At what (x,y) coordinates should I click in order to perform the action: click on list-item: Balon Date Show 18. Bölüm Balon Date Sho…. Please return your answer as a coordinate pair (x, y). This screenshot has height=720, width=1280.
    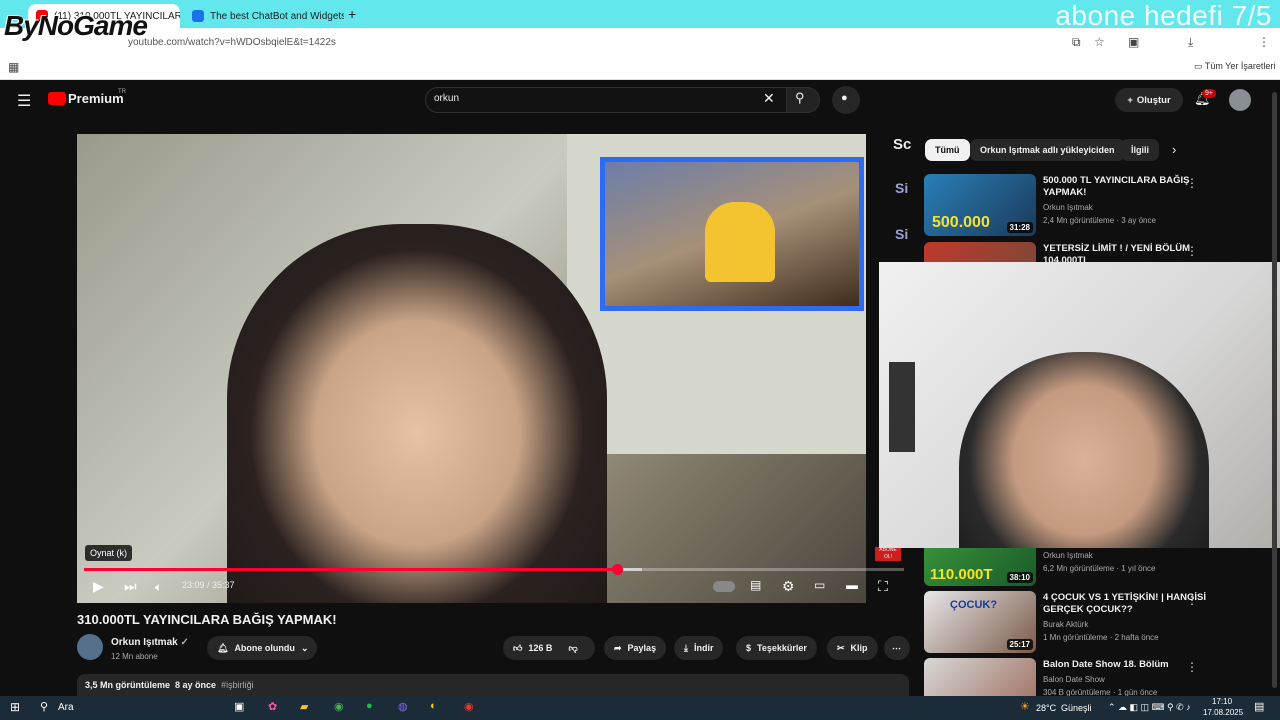
    Looking at the image, I should click on (1099, 677).